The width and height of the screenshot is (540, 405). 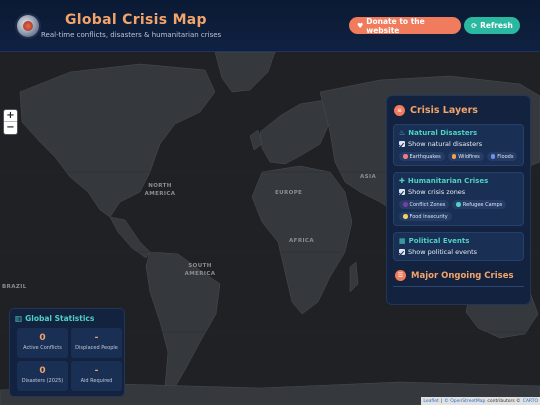 What do you see at coordinates (402, 252) in the screenshot?
I see `political-events-checkbox` at bounding box center [402, 252].